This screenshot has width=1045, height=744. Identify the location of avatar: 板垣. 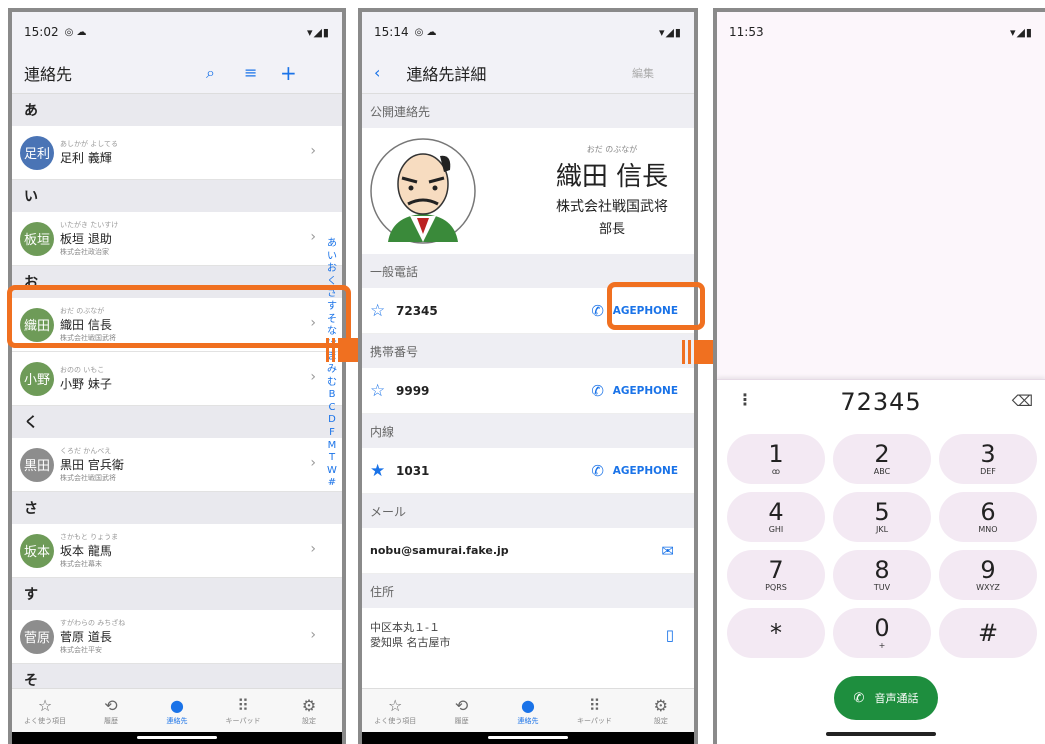
(37, 238).